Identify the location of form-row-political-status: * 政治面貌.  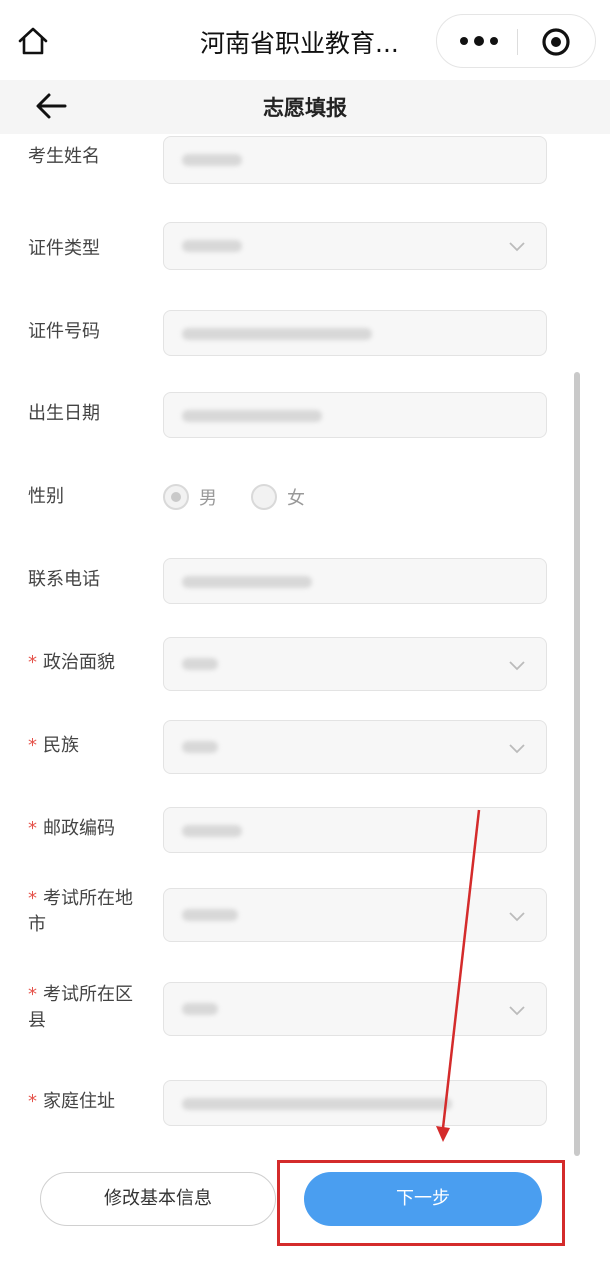
(285, 664).